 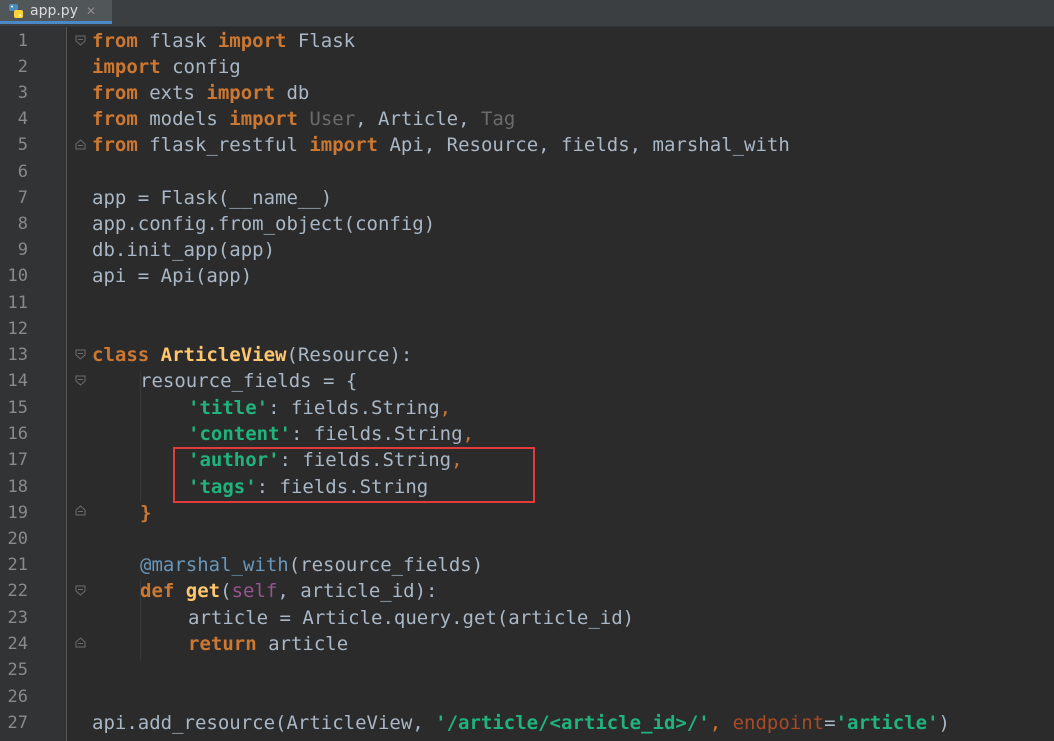 What do you see at coordinates (498, 119) in the screenshot?
I see `unused-import: Tag` at bounding box center [498, 119].